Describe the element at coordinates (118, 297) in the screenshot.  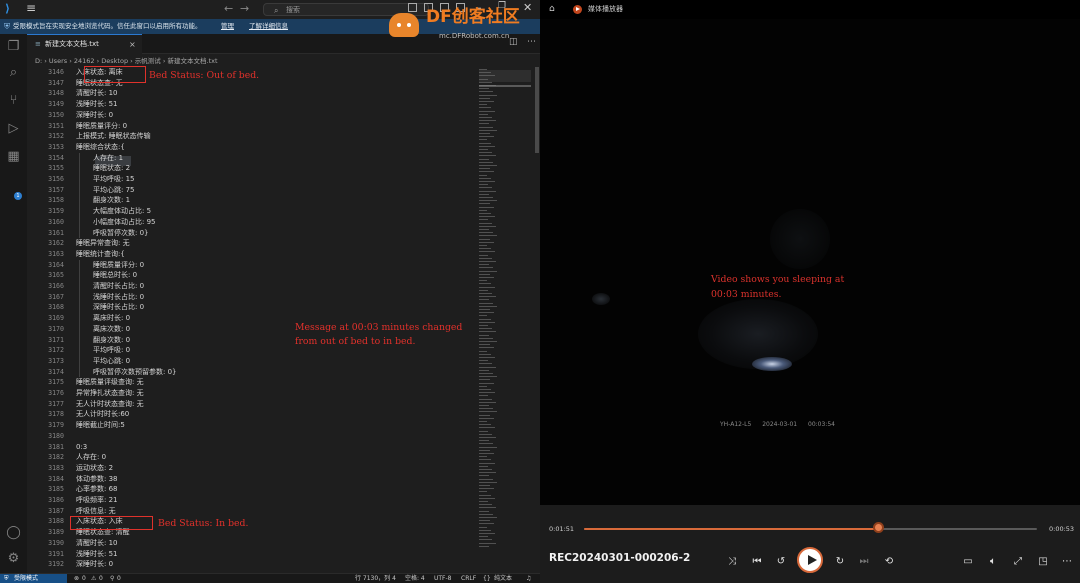
I see `code-line: 浅睡时长占比: 0` at that location.